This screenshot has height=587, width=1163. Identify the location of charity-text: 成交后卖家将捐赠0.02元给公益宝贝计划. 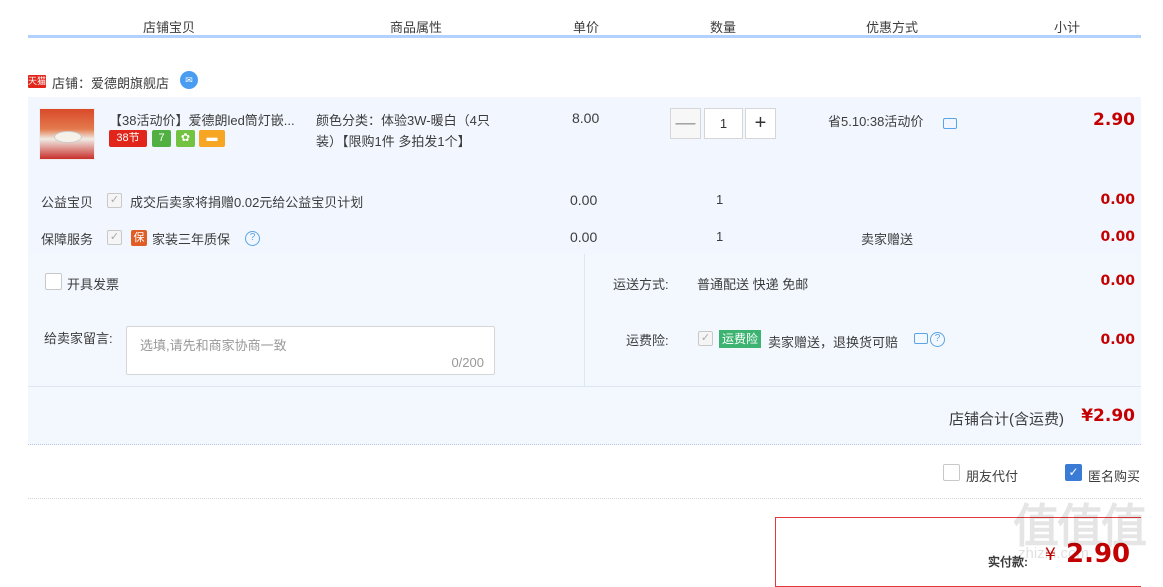
(247, 202).